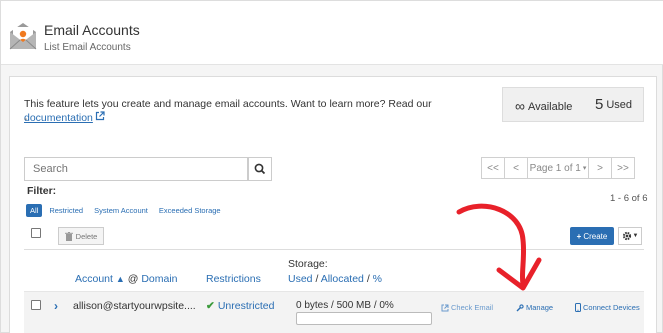 This screenshot has width=663, height=333. Describe the element at coordinates (87, 47) in the screenshot. I see `page-subtitle: List Email Accounts` at that location.